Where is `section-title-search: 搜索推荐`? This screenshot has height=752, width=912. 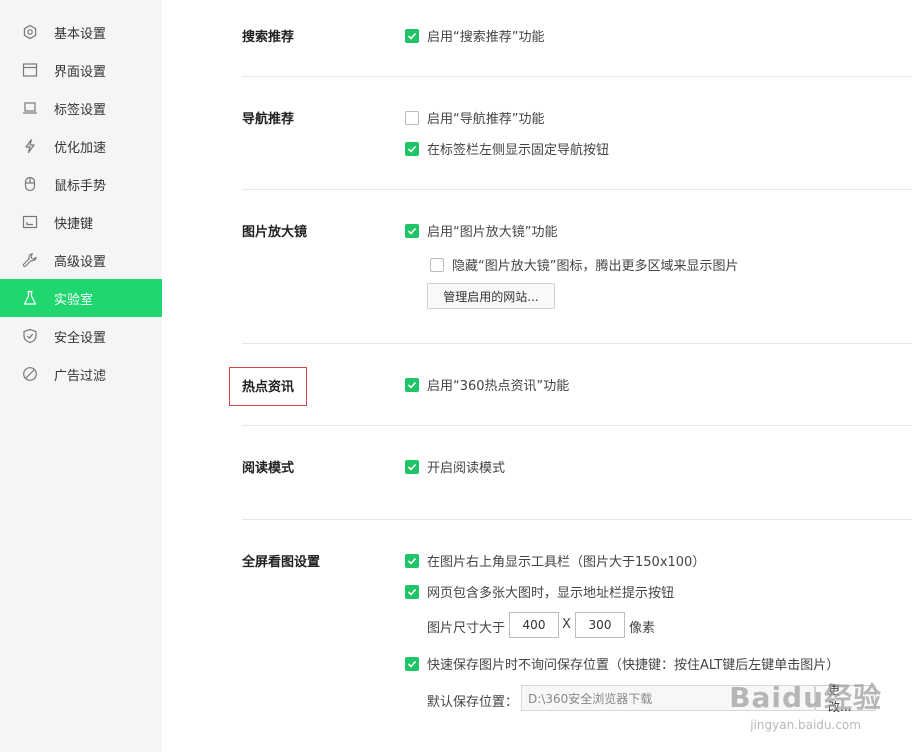 section-title-search: 搜索推荐 is located at coordinates (268, 37).